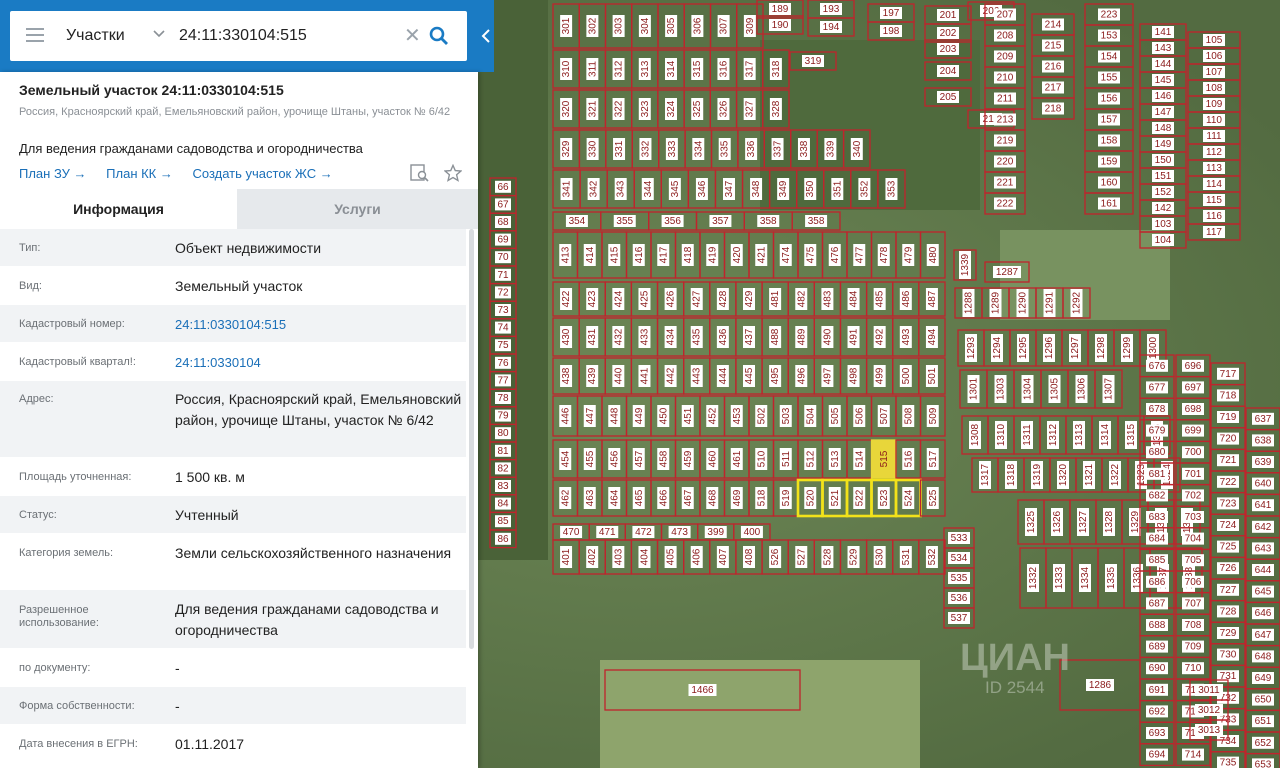 This screenshot has width=1280, height=768. What do you see at coordinates (453, 172) in the screenshot?
I see `star-icon` at bounding box center [453, 172].